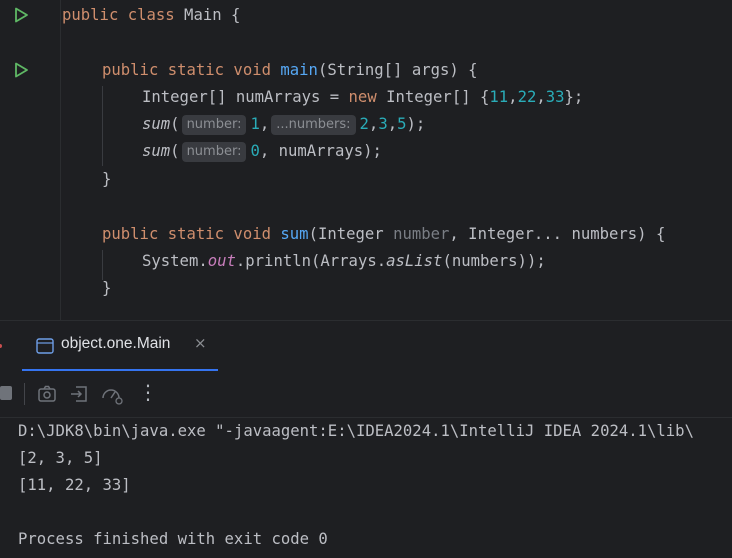 The image size is (732, 558). I want to click on close-icon: ×, so click(200, 343).